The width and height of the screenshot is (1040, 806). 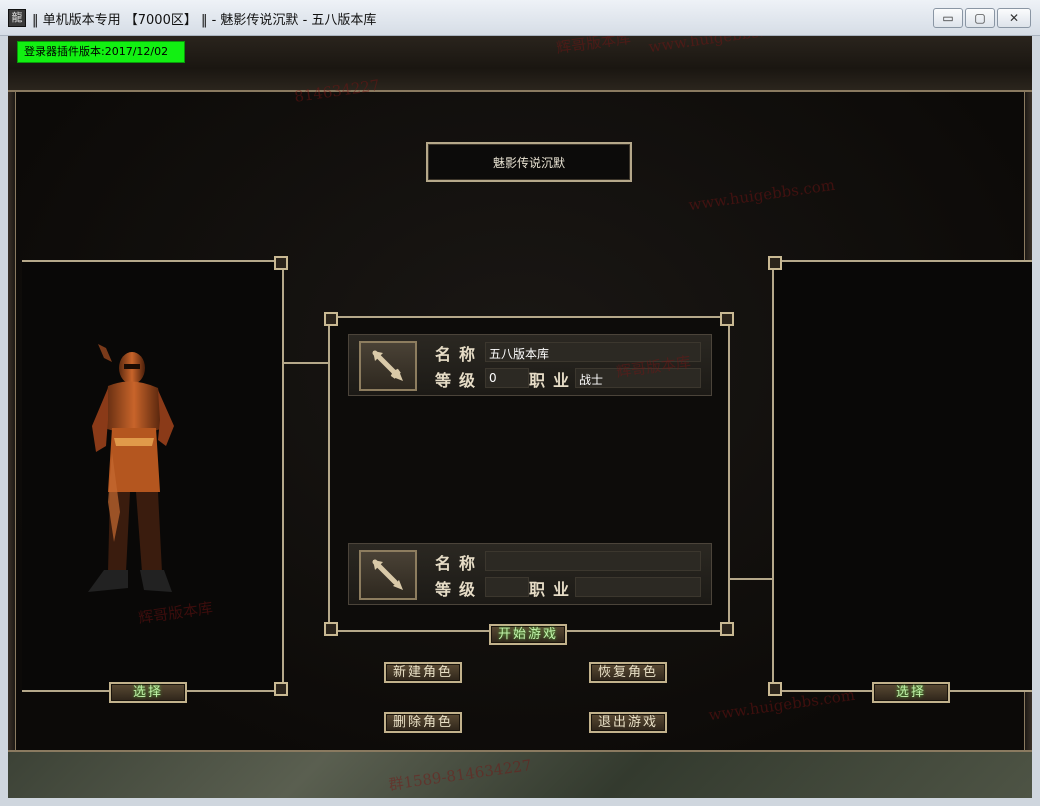 I want to click on level-field, so click(x=507, y=587).